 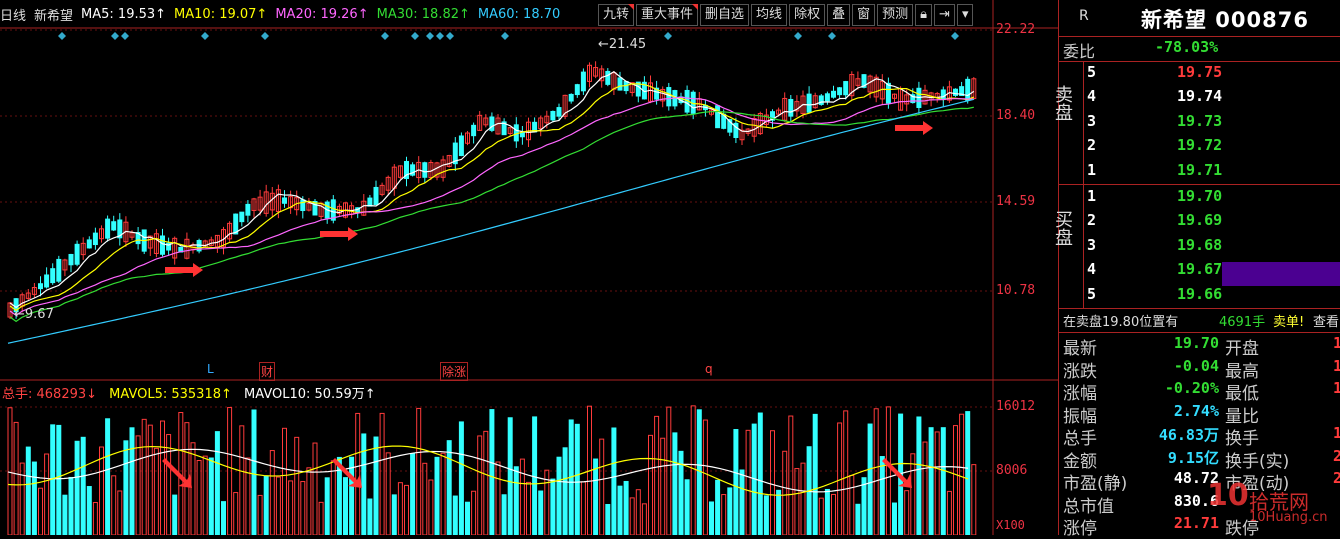 What do you see at coordinates (1199, 322) in the screenshot?
I see `order-notice: 在卖盘19.80位置有 4691手 卖单! 查看` at bounding box center [1199, 322].